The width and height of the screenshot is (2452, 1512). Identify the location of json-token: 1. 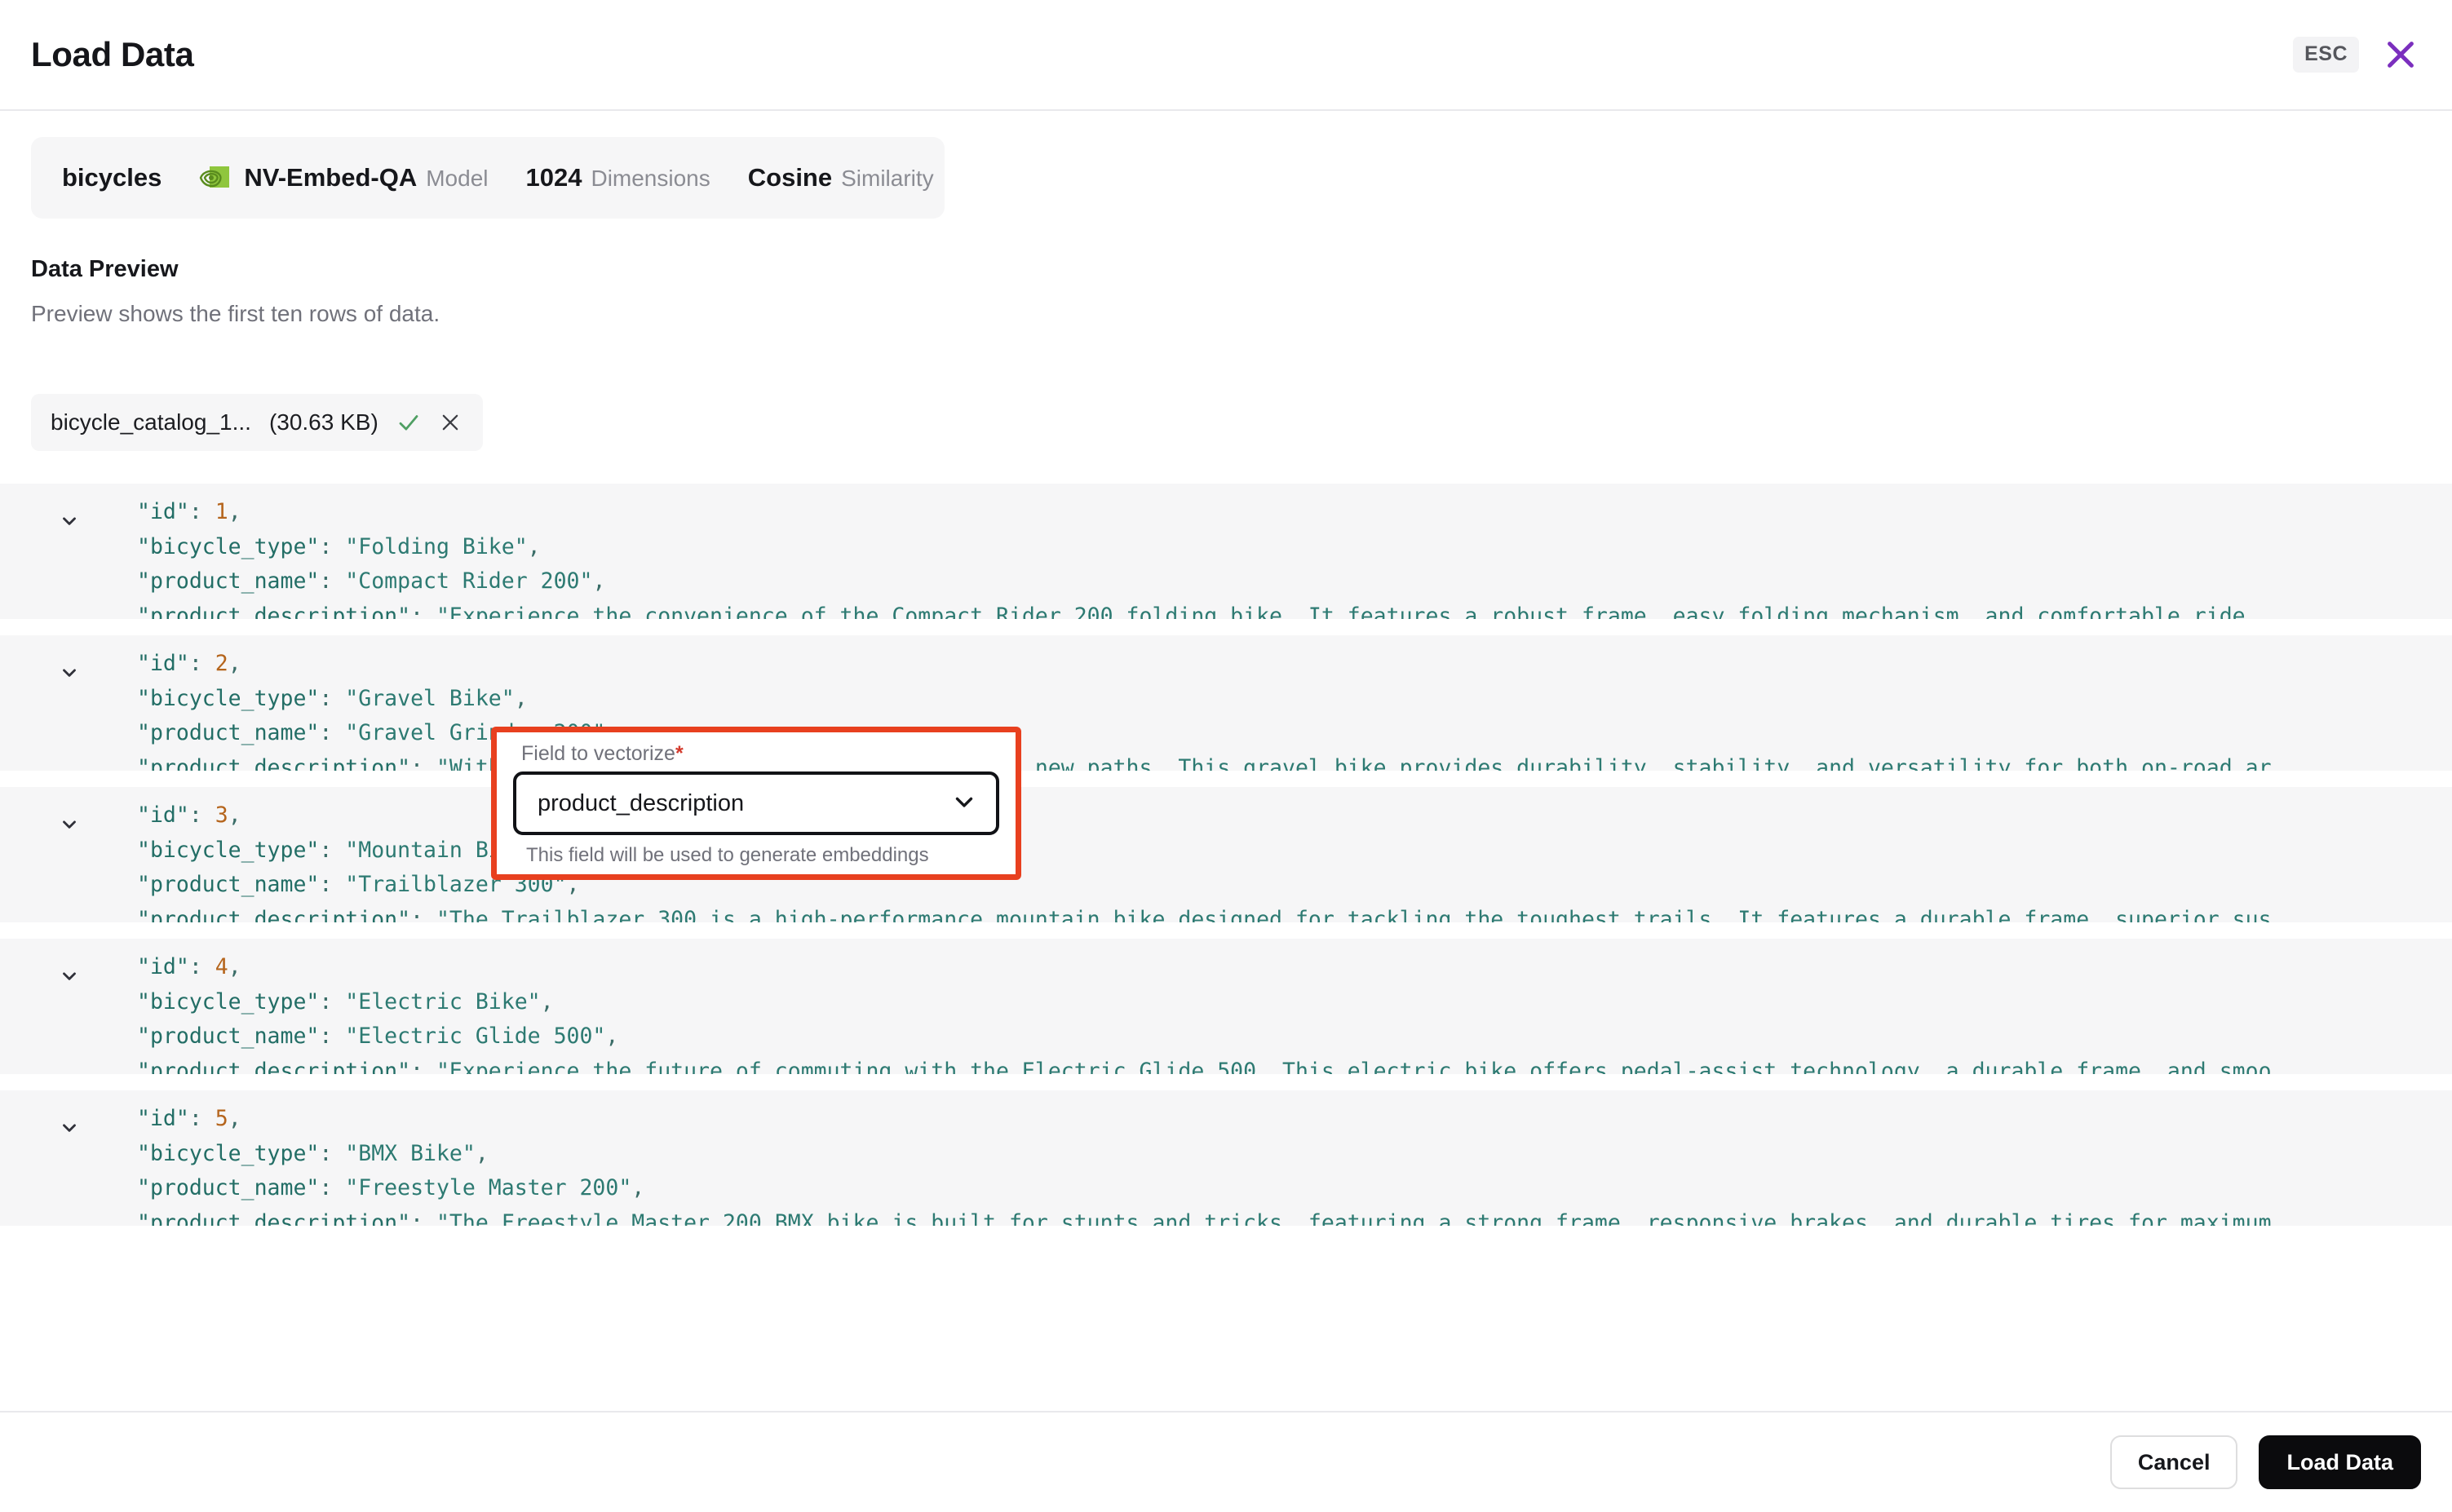
(221, 512).